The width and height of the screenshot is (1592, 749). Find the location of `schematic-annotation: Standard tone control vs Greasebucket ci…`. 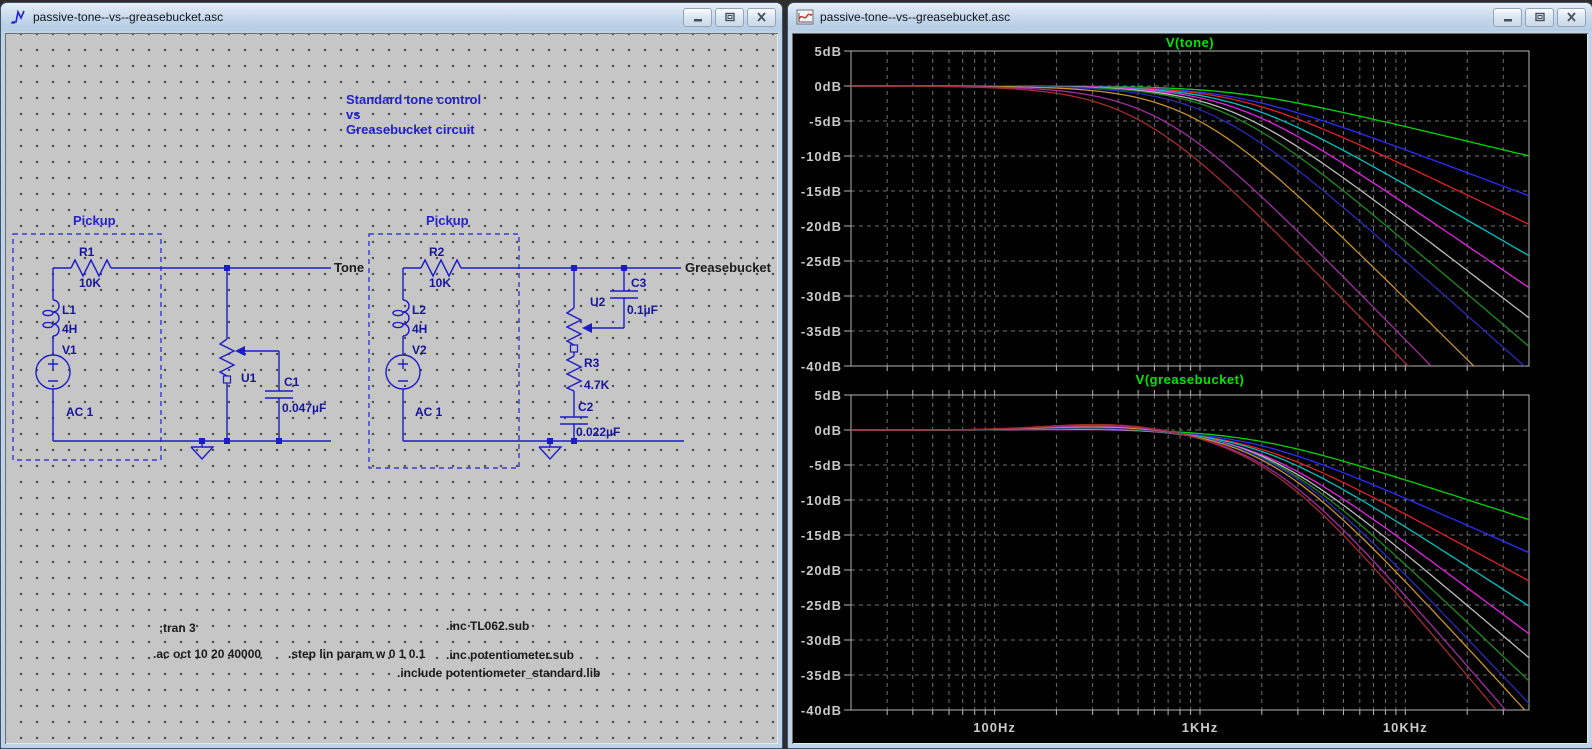

schematic-annotation: Standard tone control vs Greasebucket ci… is located at coordinates (413, 114).